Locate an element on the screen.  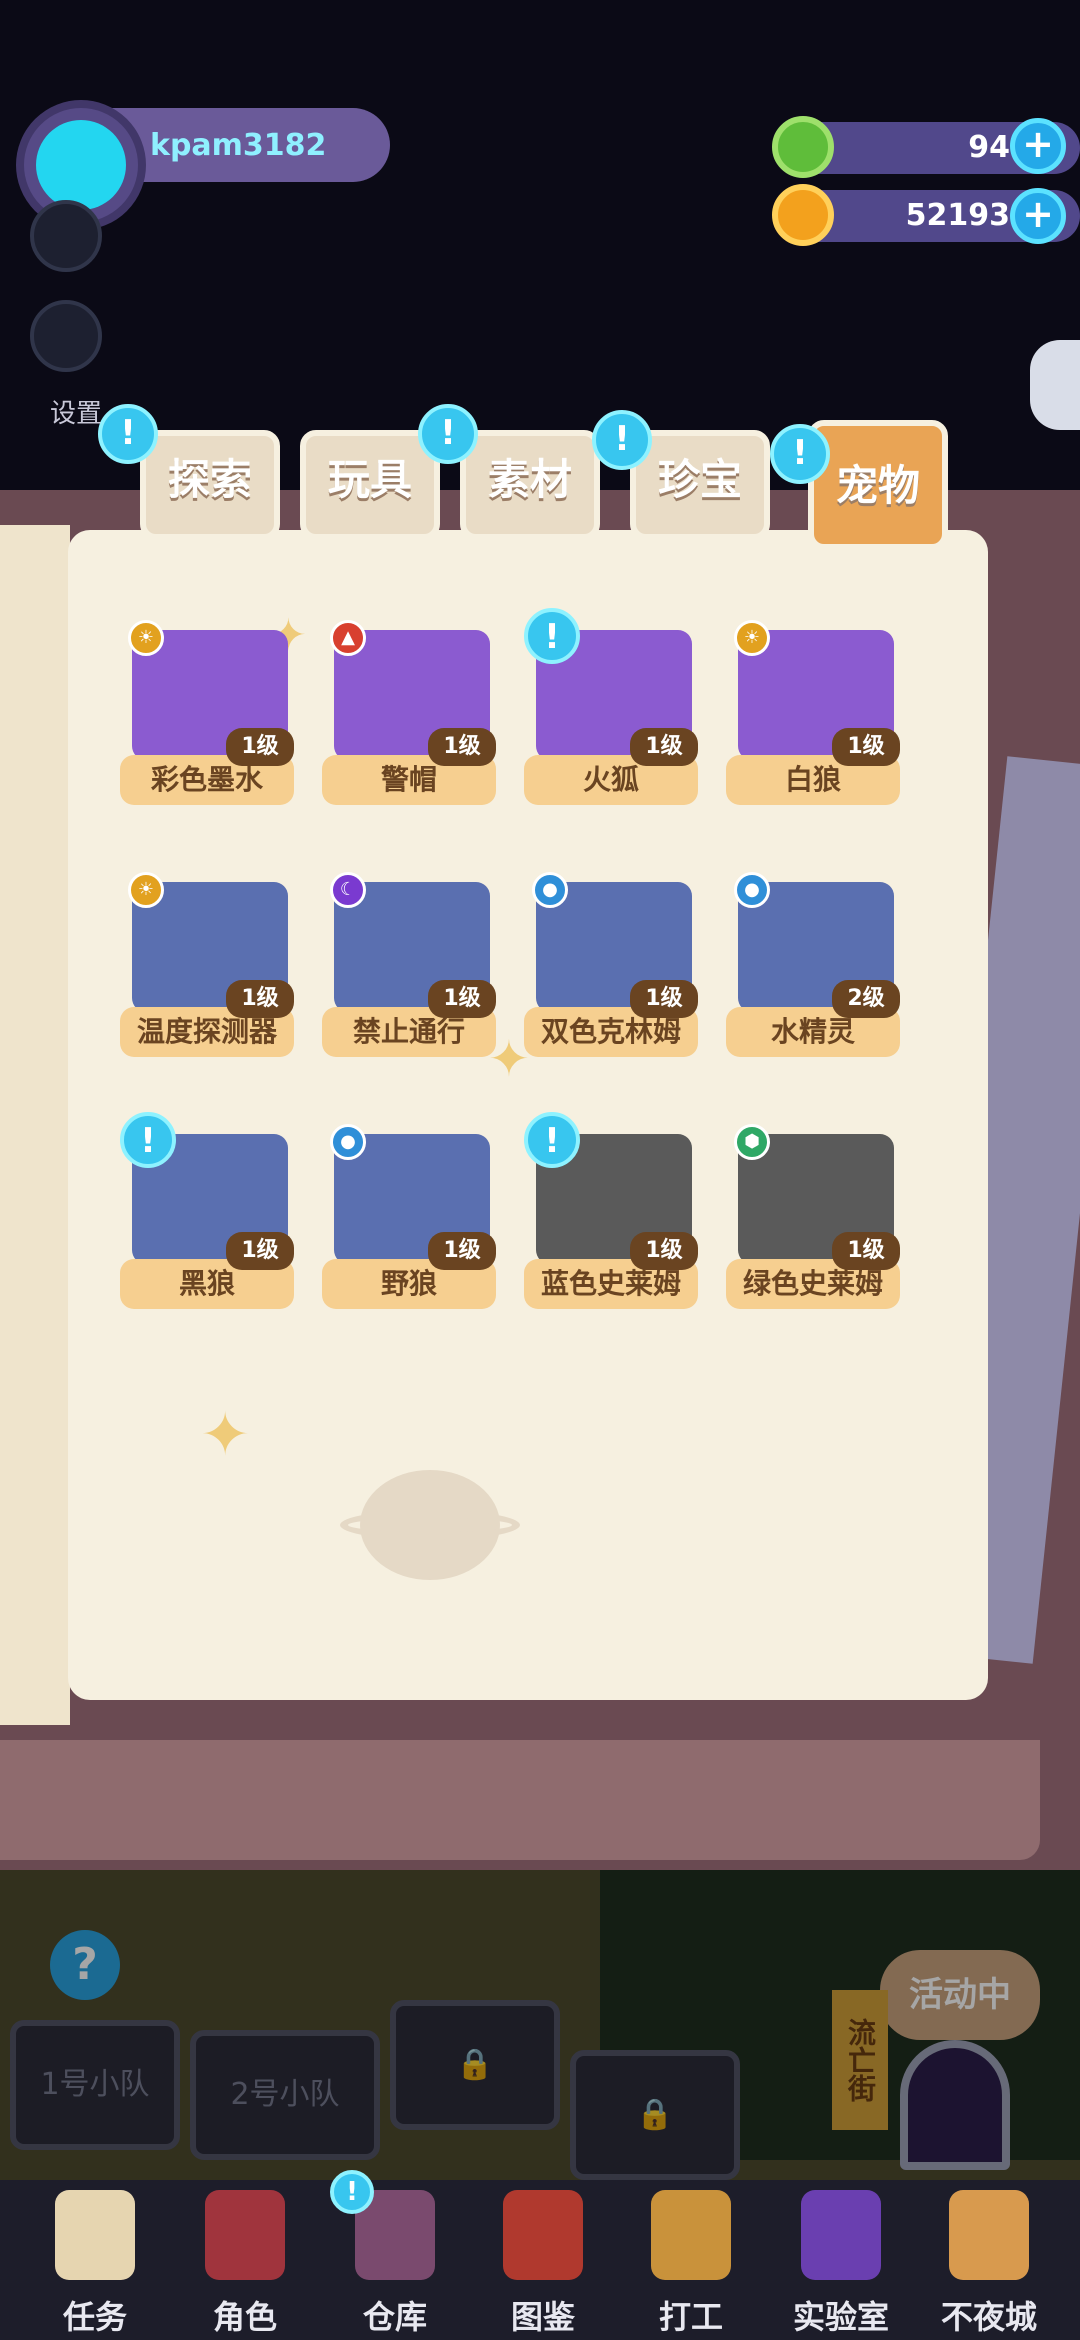
username: kpam3182 is located at coordinates (238, 145).